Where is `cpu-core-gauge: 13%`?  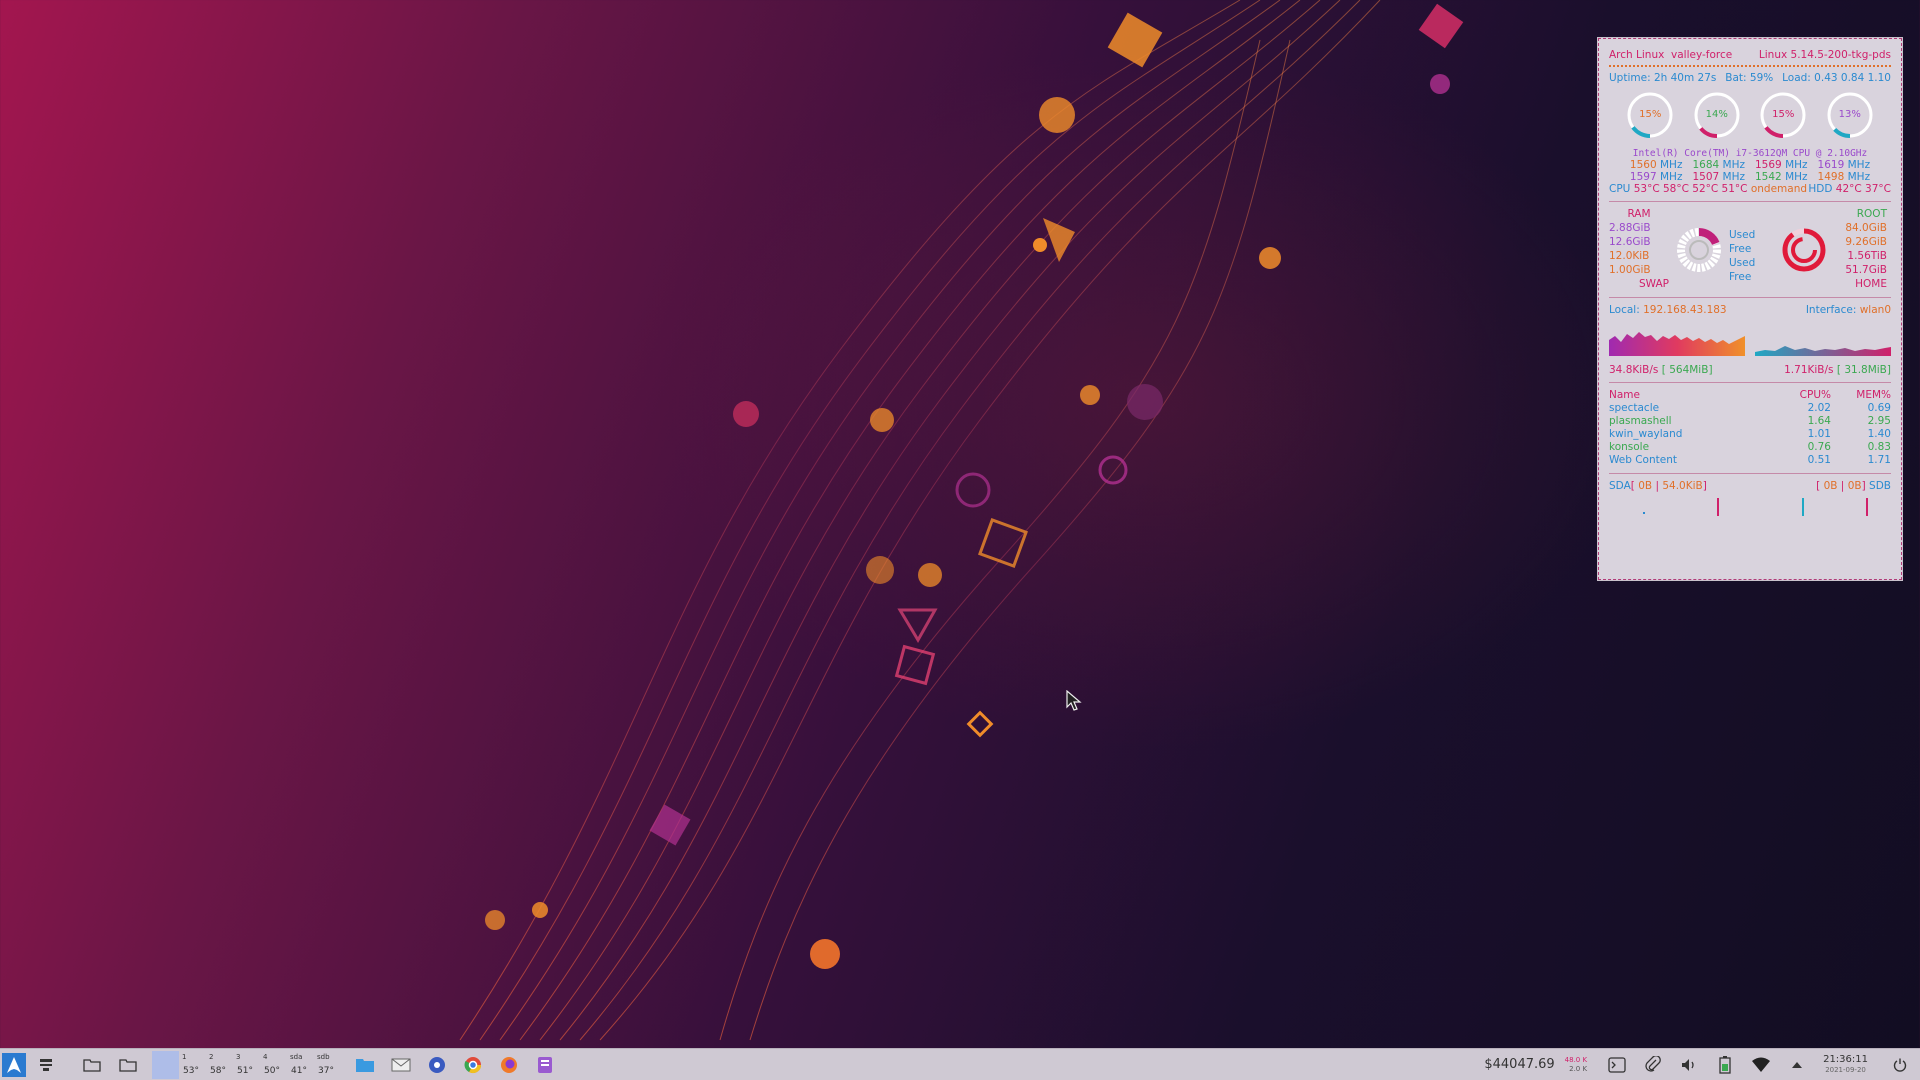
cpu-core-gauge: 13% is located at coordinates (1850, 115).